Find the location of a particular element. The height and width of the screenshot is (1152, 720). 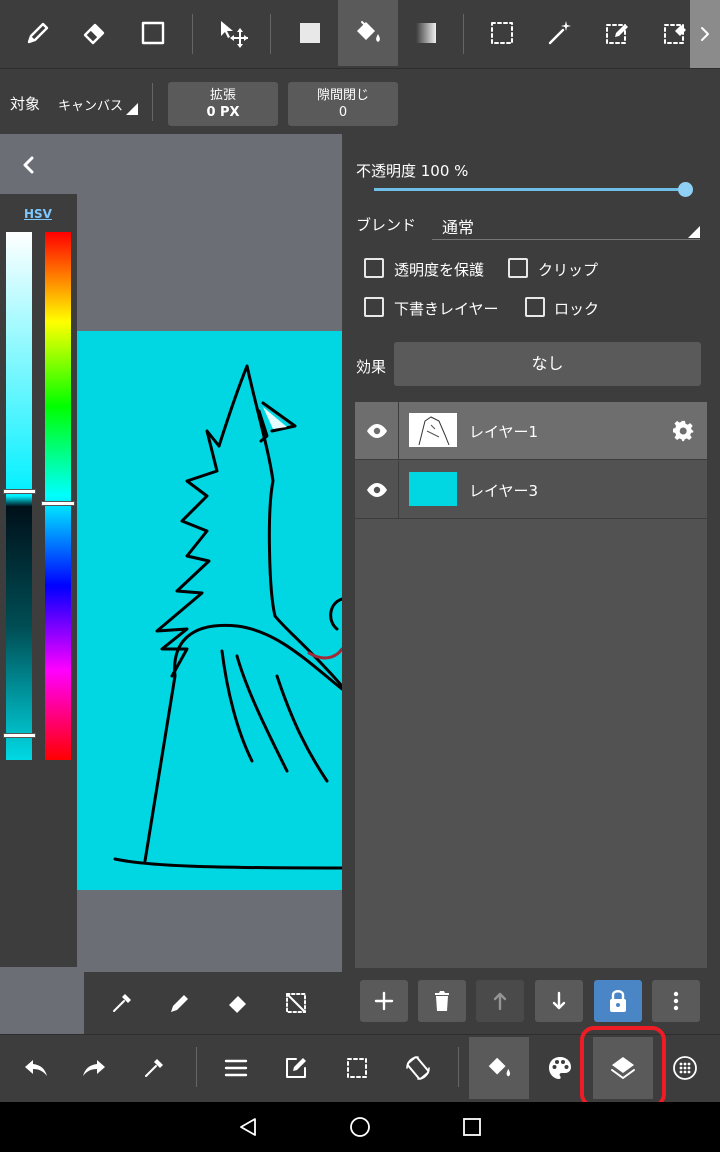

clip-checkbox is located at coordinates (518, 268).